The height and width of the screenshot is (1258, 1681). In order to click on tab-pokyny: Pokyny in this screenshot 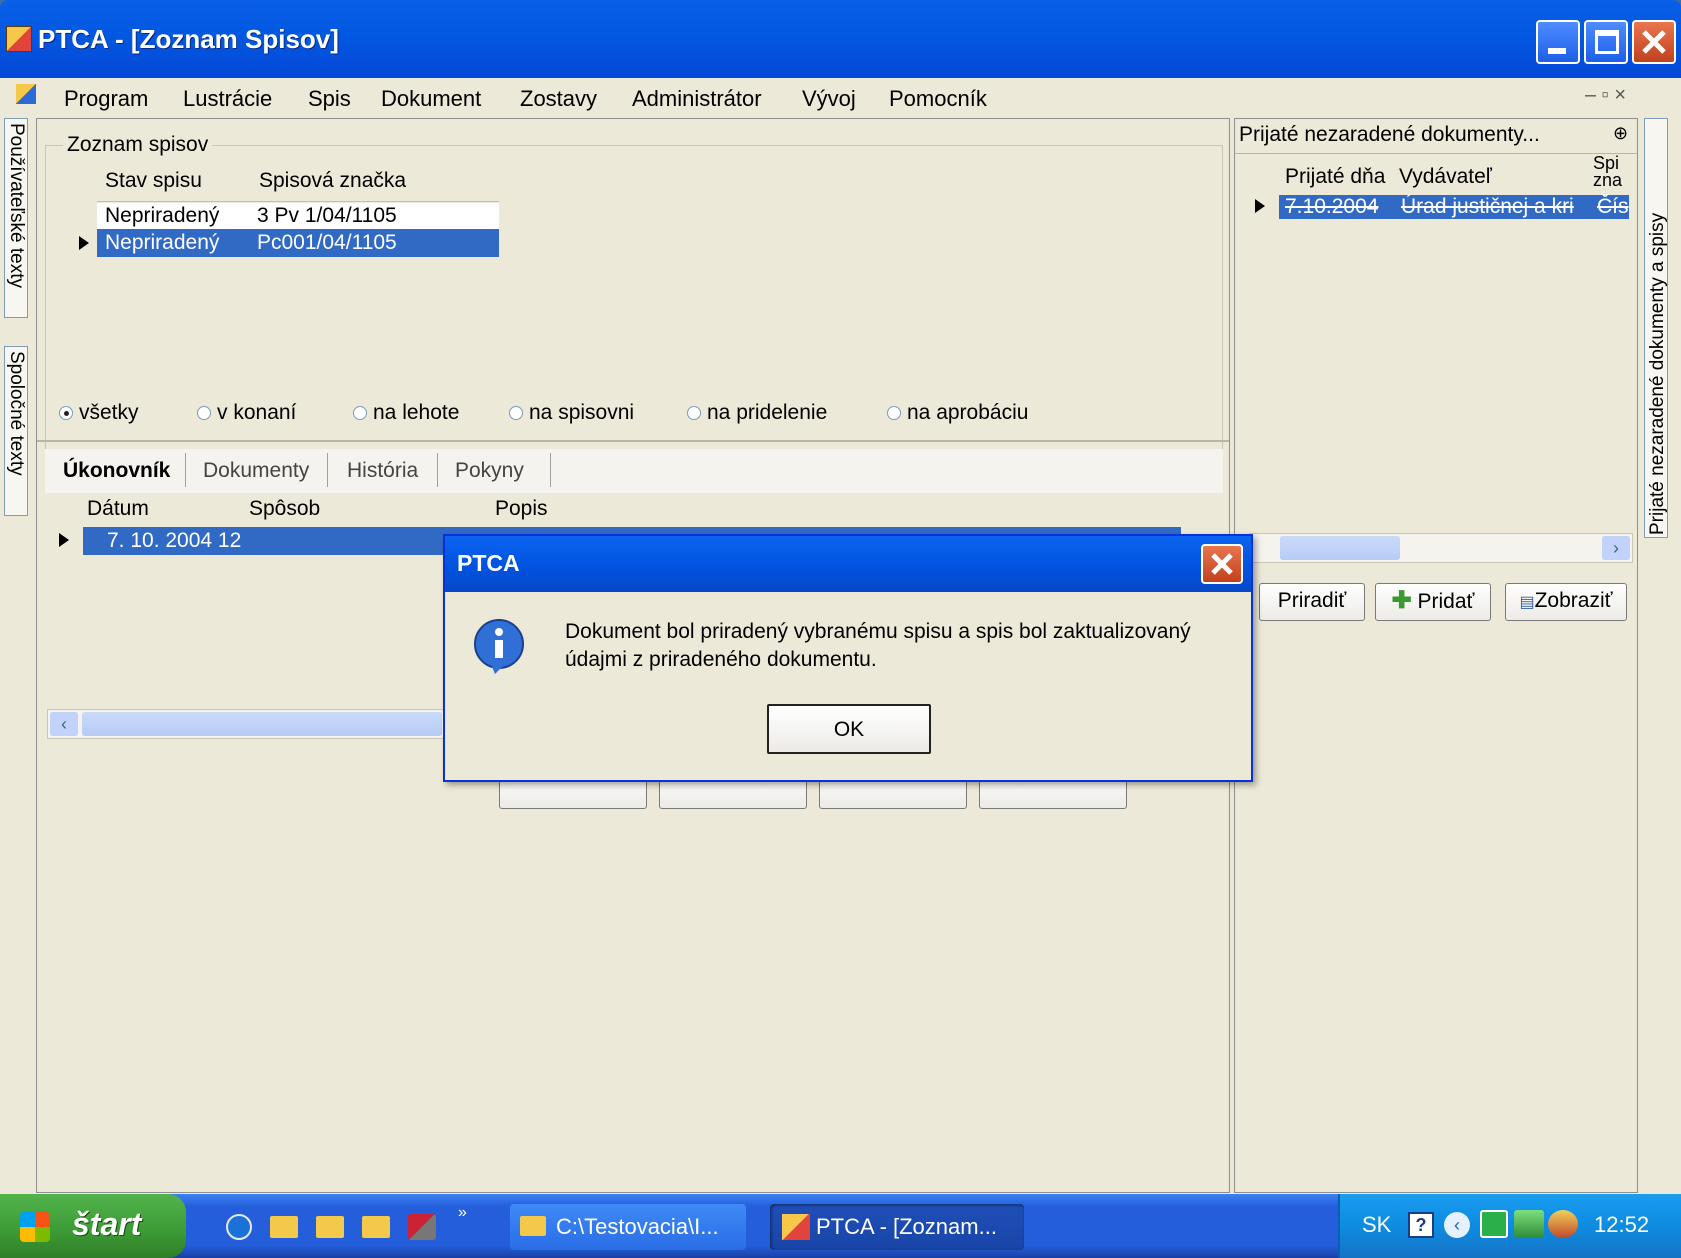, I will do `click(489, 471)`.